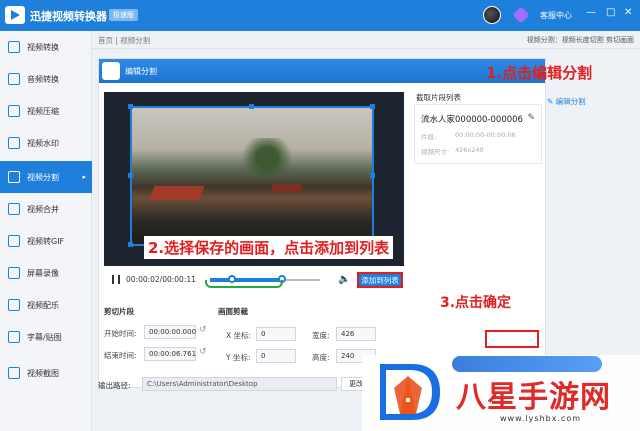 Image resolution: width=640 pixels, height=431 pixels. I want to click on crop-frame, so click(252, 176).